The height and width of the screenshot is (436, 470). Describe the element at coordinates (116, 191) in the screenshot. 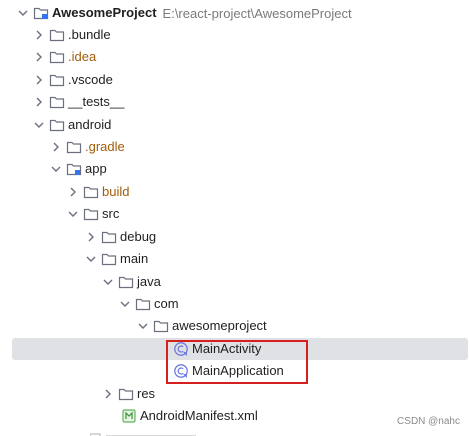

I see `tree-label: build` at that location.